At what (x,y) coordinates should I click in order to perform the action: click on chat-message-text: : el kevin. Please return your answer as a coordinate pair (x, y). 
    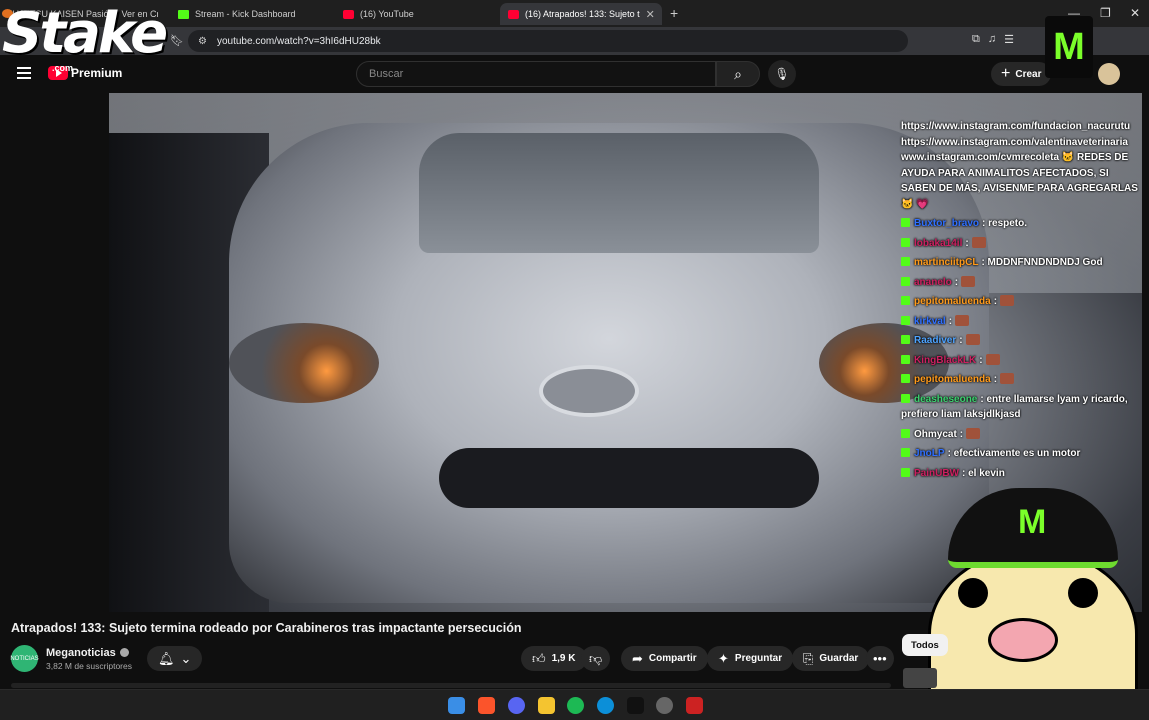
    Looking at the image, I should click on (983, 473).